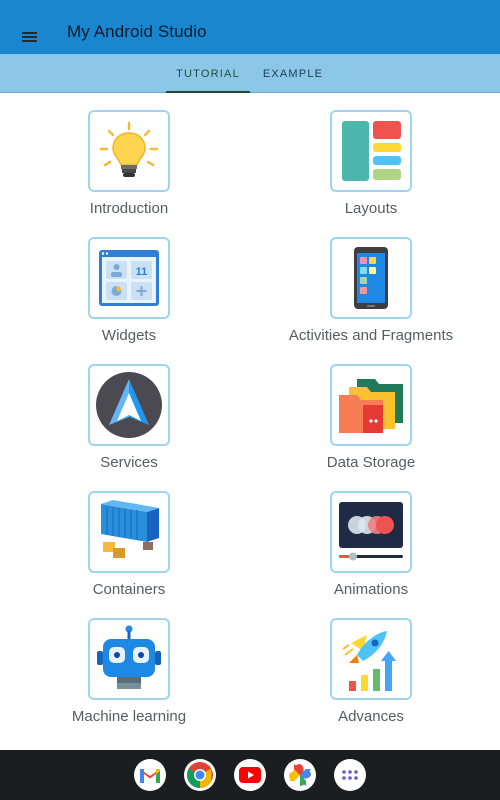  I want to click on topic-label: Animations, so click(371, 589).